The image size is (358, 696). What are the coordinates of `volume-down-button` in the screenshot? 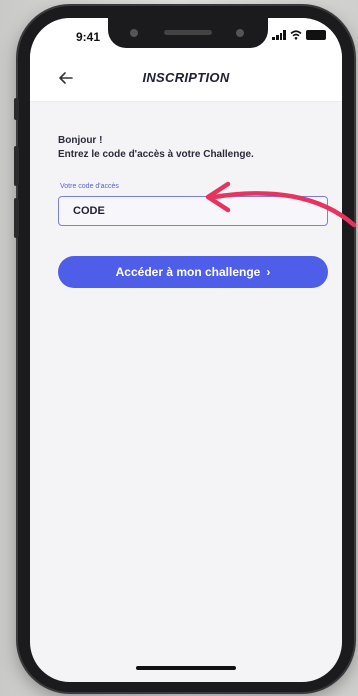 It's located at (16, 218).